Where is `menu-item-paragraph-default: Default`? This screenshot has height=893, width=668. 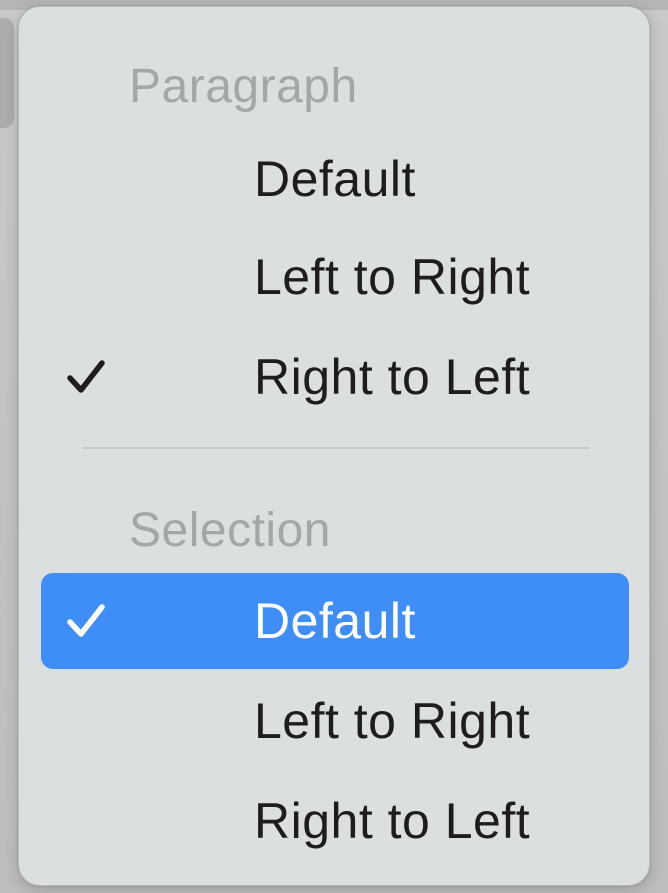
menu-item-paragraph-default: Default is located at coordinates (335, 179).